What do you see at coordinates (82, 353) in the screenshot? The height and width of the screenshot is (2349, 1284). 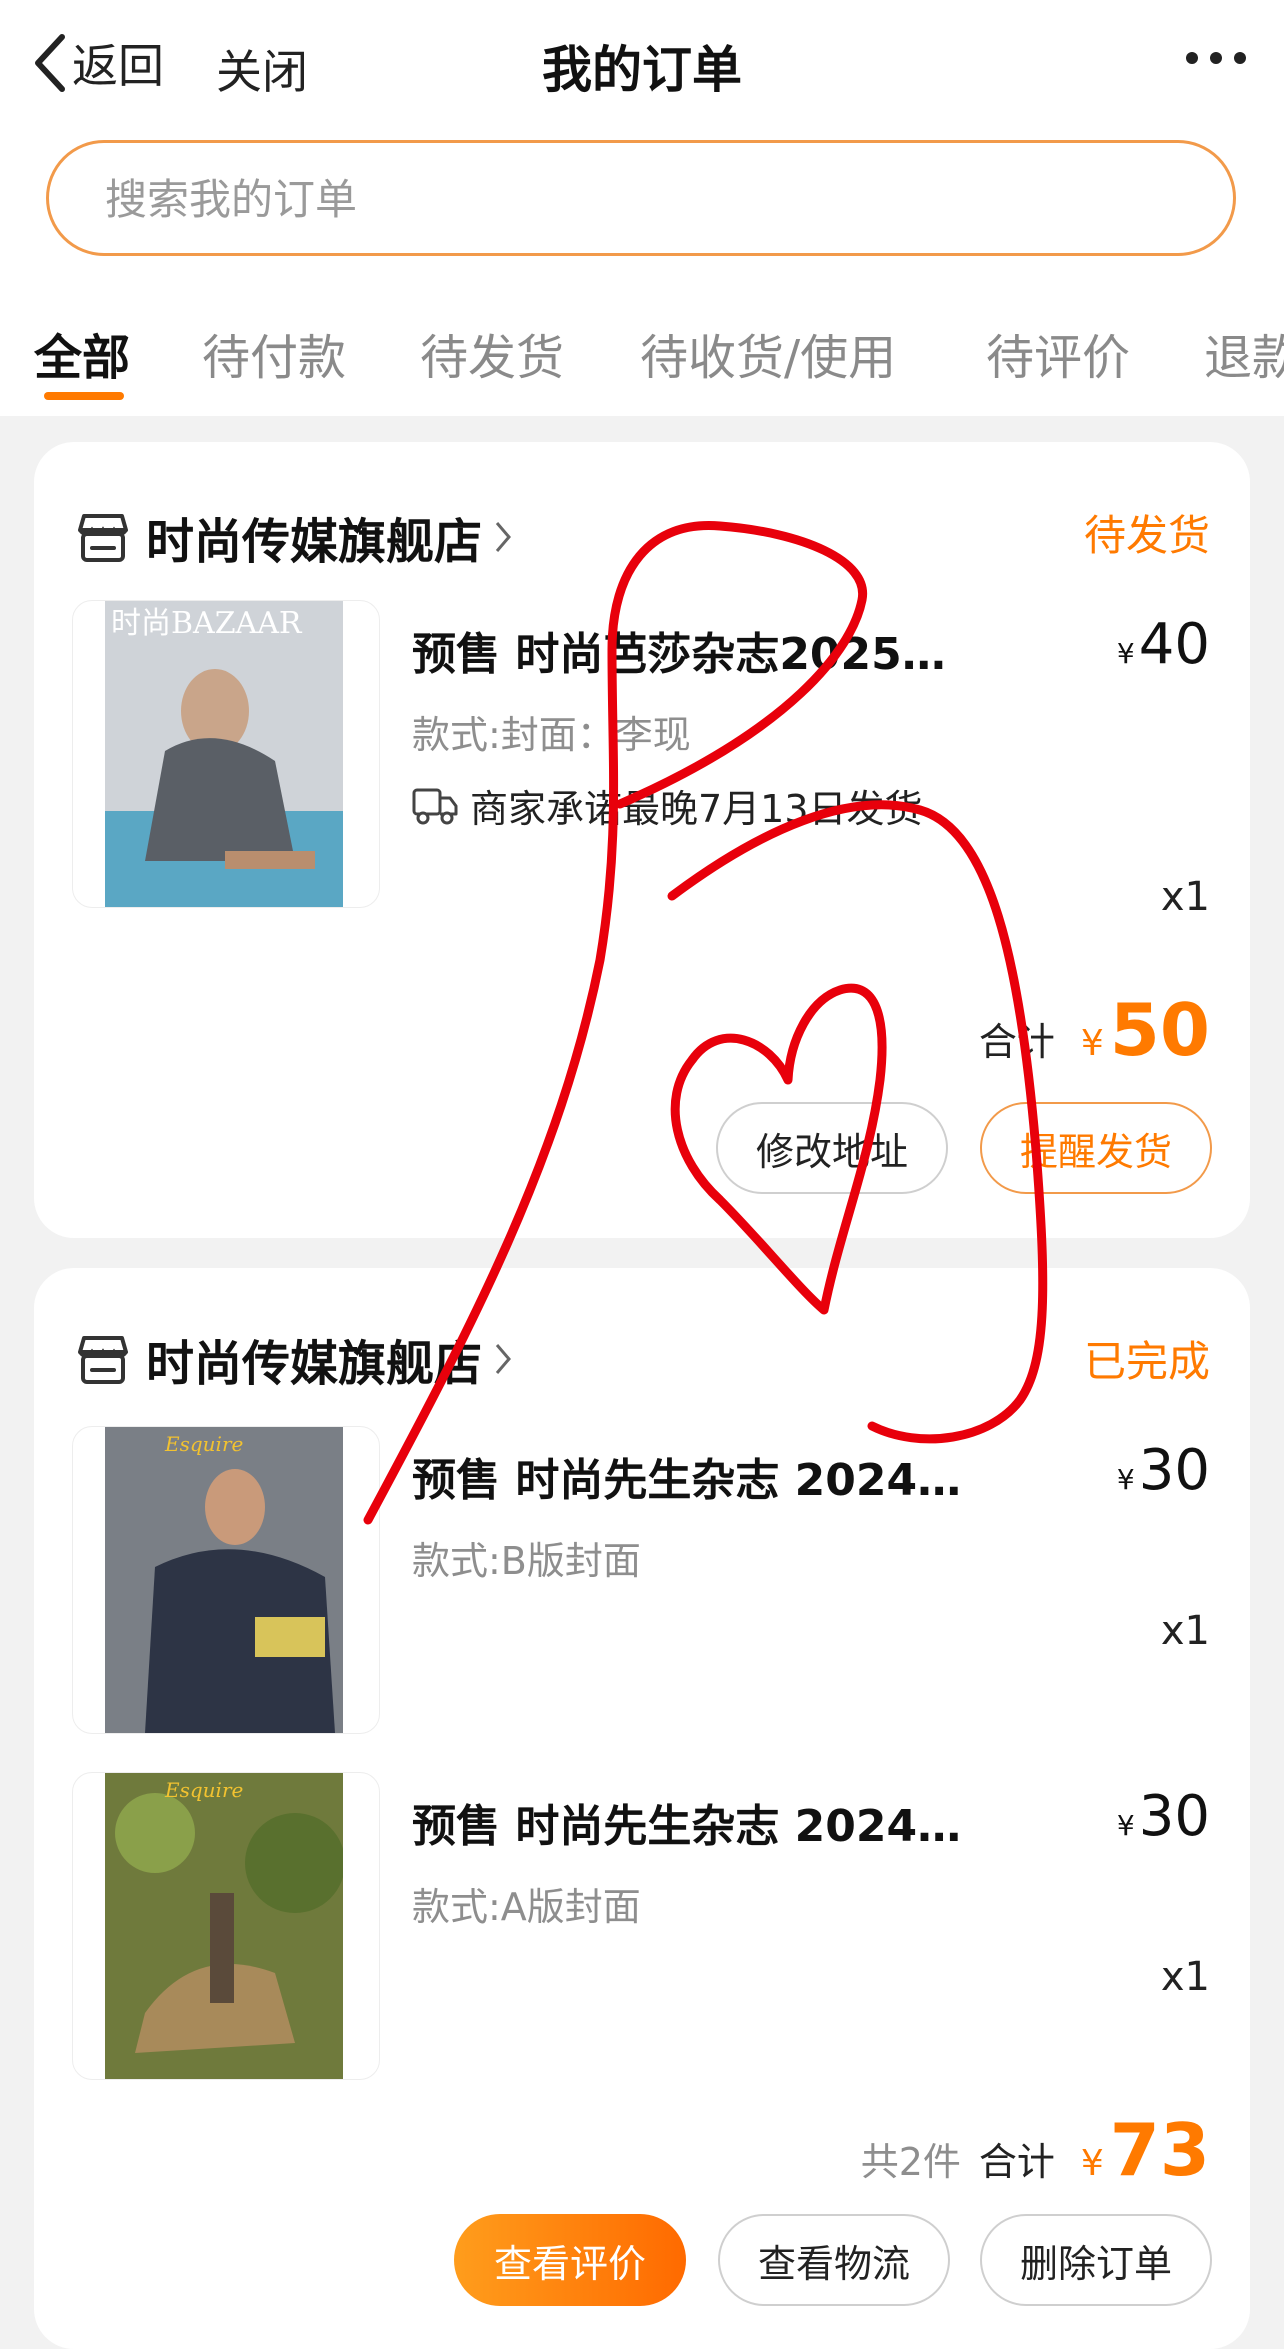 I see `tab-all: 全部` at bounding box center [82, 353].